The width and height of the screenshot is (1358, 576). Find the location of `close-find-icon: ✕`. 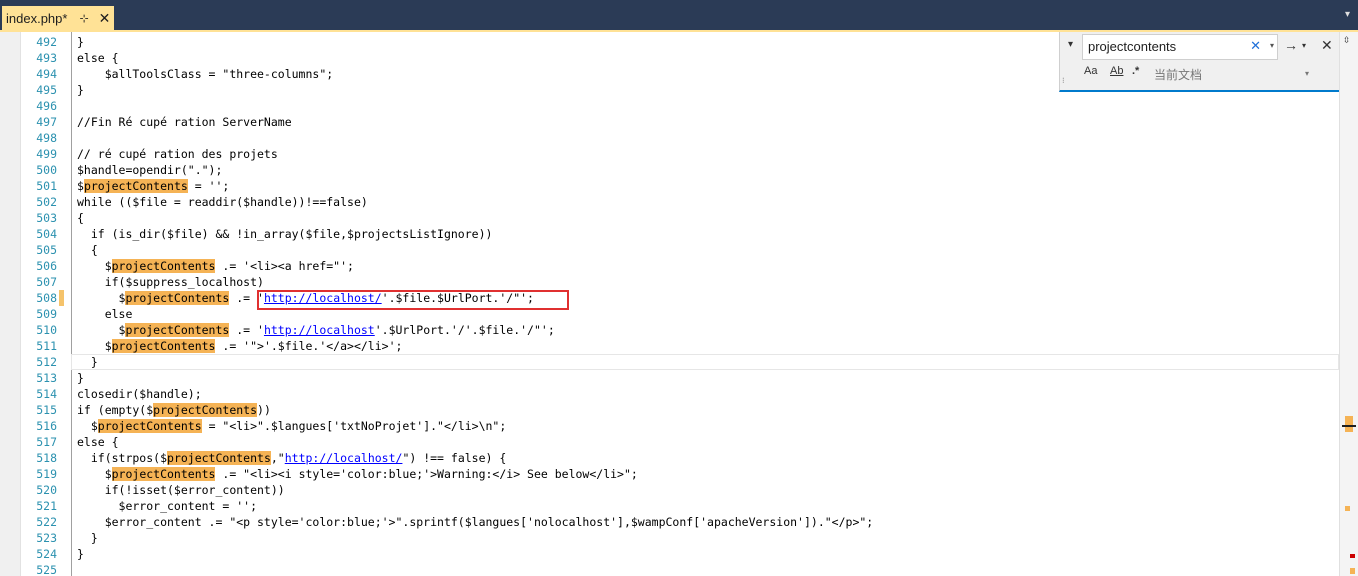

close-find-icon: ✕ is located at coordinates (1327, 45).